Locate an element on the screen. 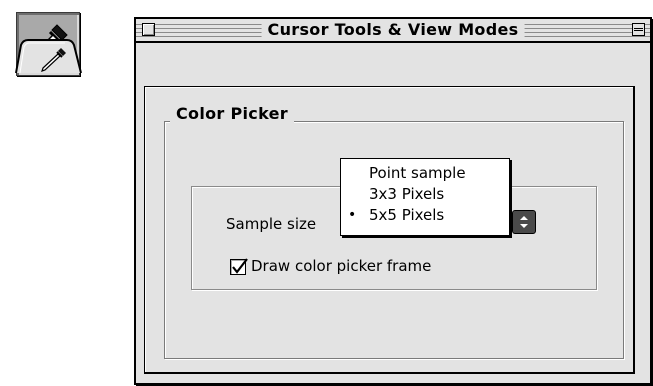 The height and width of the screenshot is (386, 653). checkmark-icon is located at coordinates (240, 266).